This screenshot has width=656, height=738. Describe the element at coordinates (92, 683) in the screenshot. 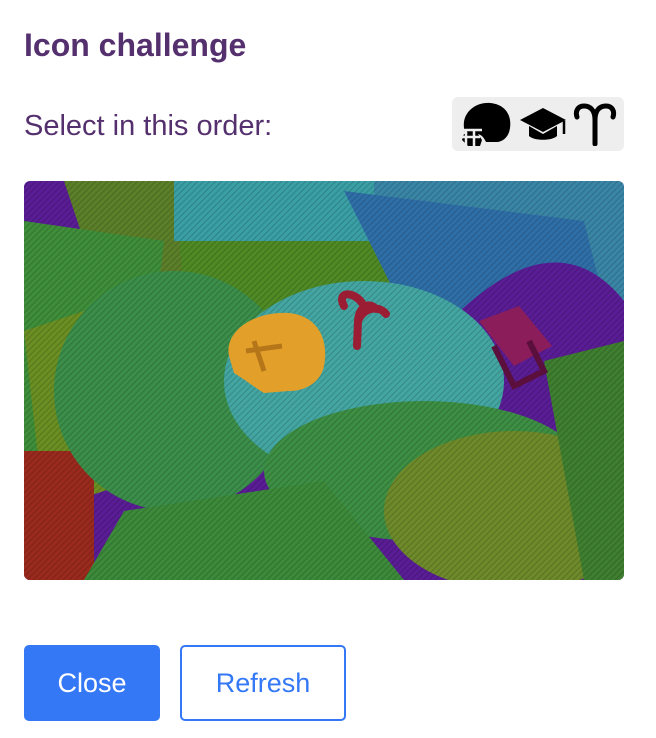

I see `close-button: Close` at that location.